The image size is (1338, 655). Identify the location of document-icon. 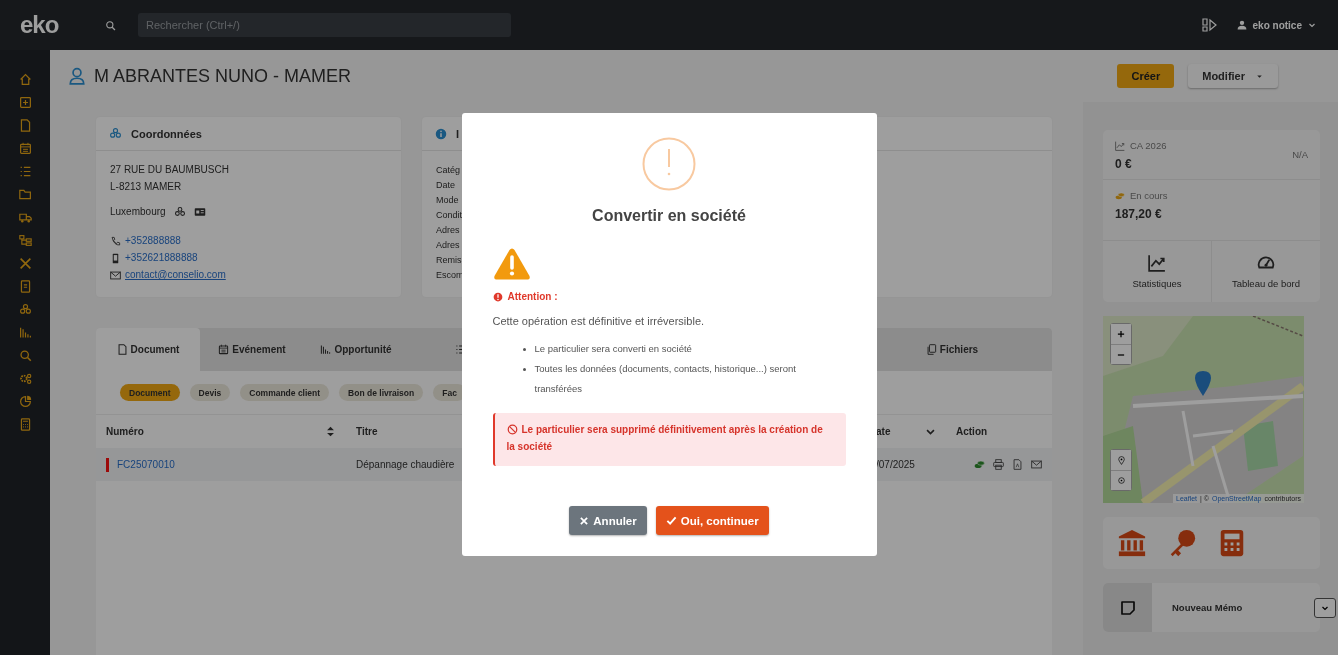
(25, 125).